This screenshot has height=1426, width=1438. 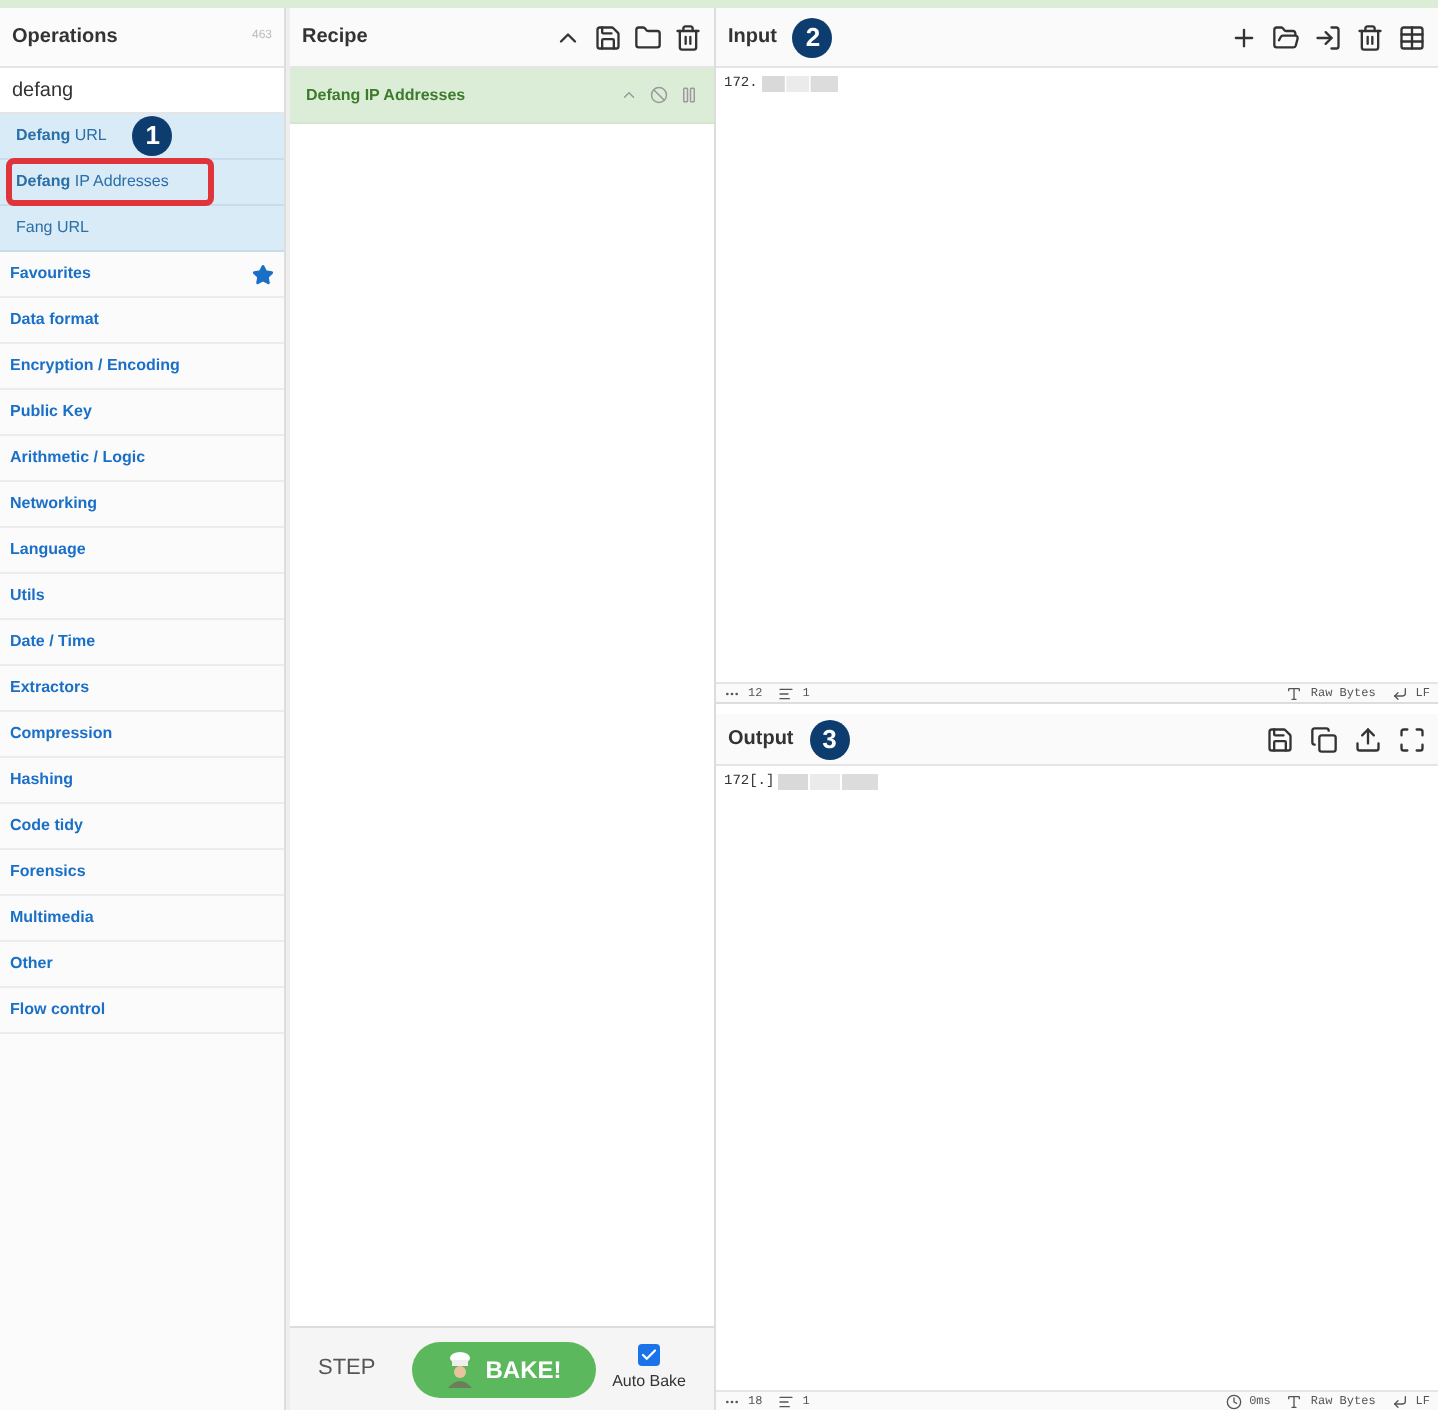 What do you see at coordinates (649, 1355) in the screenshot?
I see `auto-bake-checkbox` at bounding box center [649, 1355].